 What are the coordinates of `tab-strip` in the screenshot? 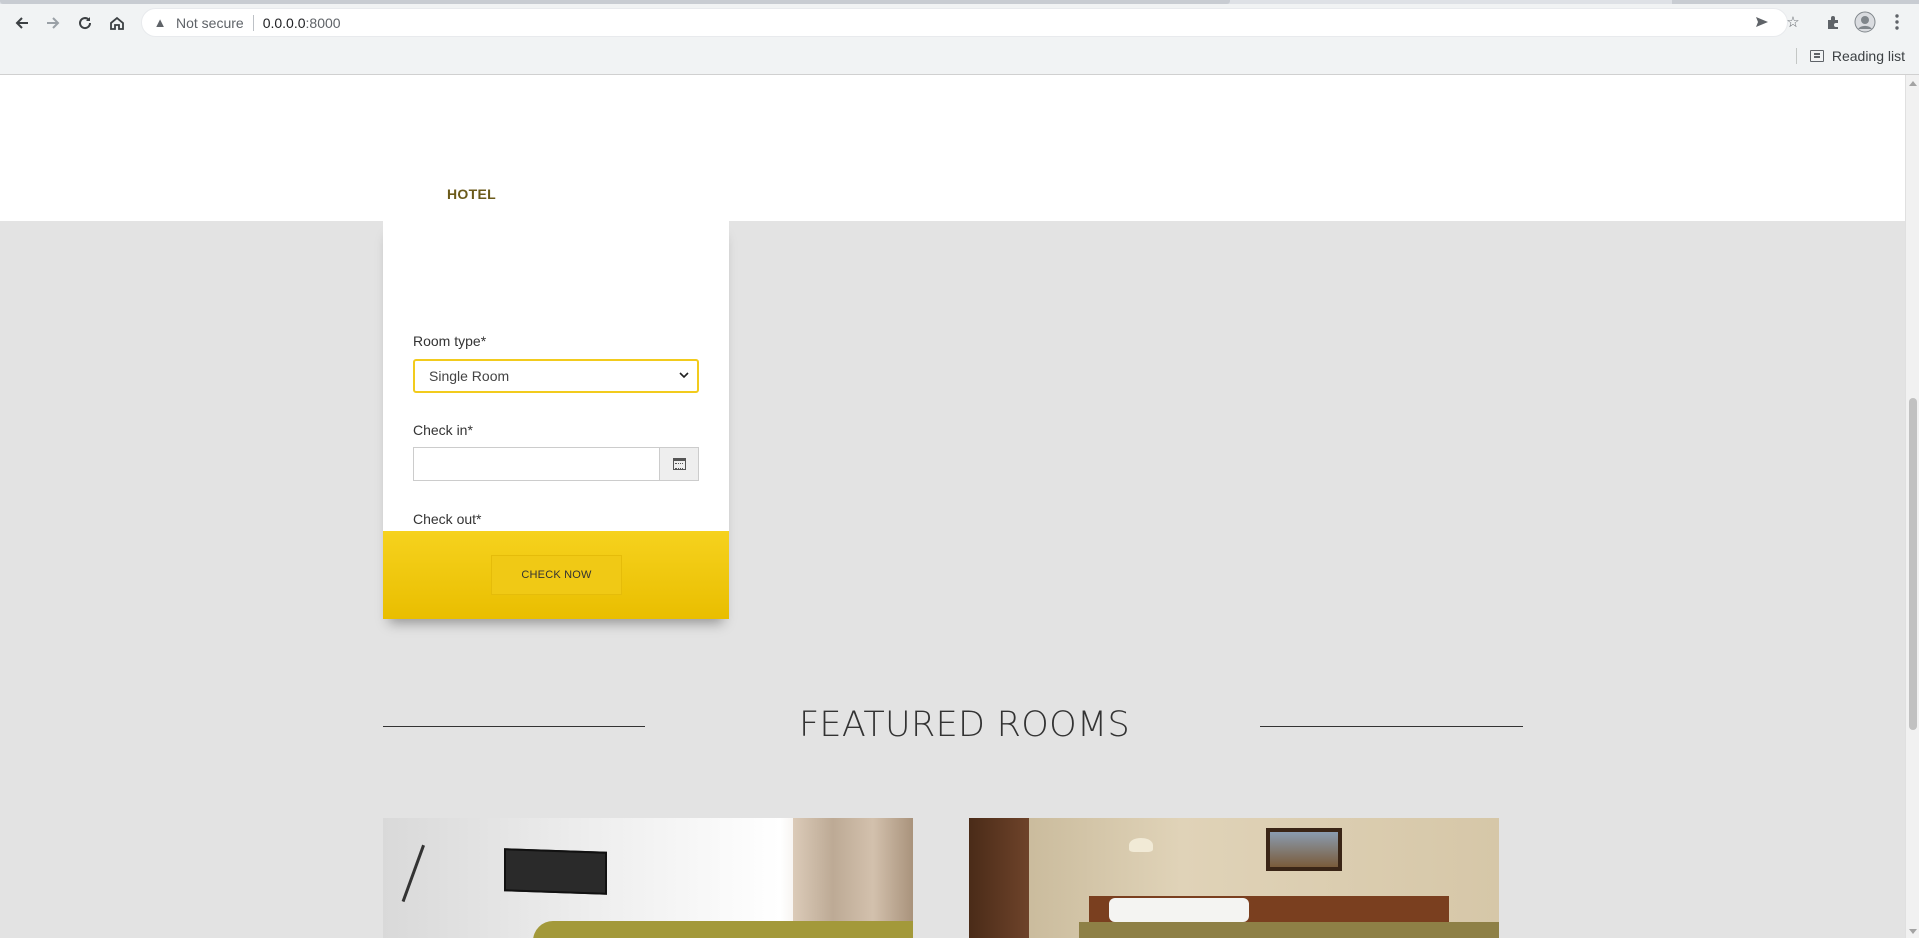 It's located at (959, 2).